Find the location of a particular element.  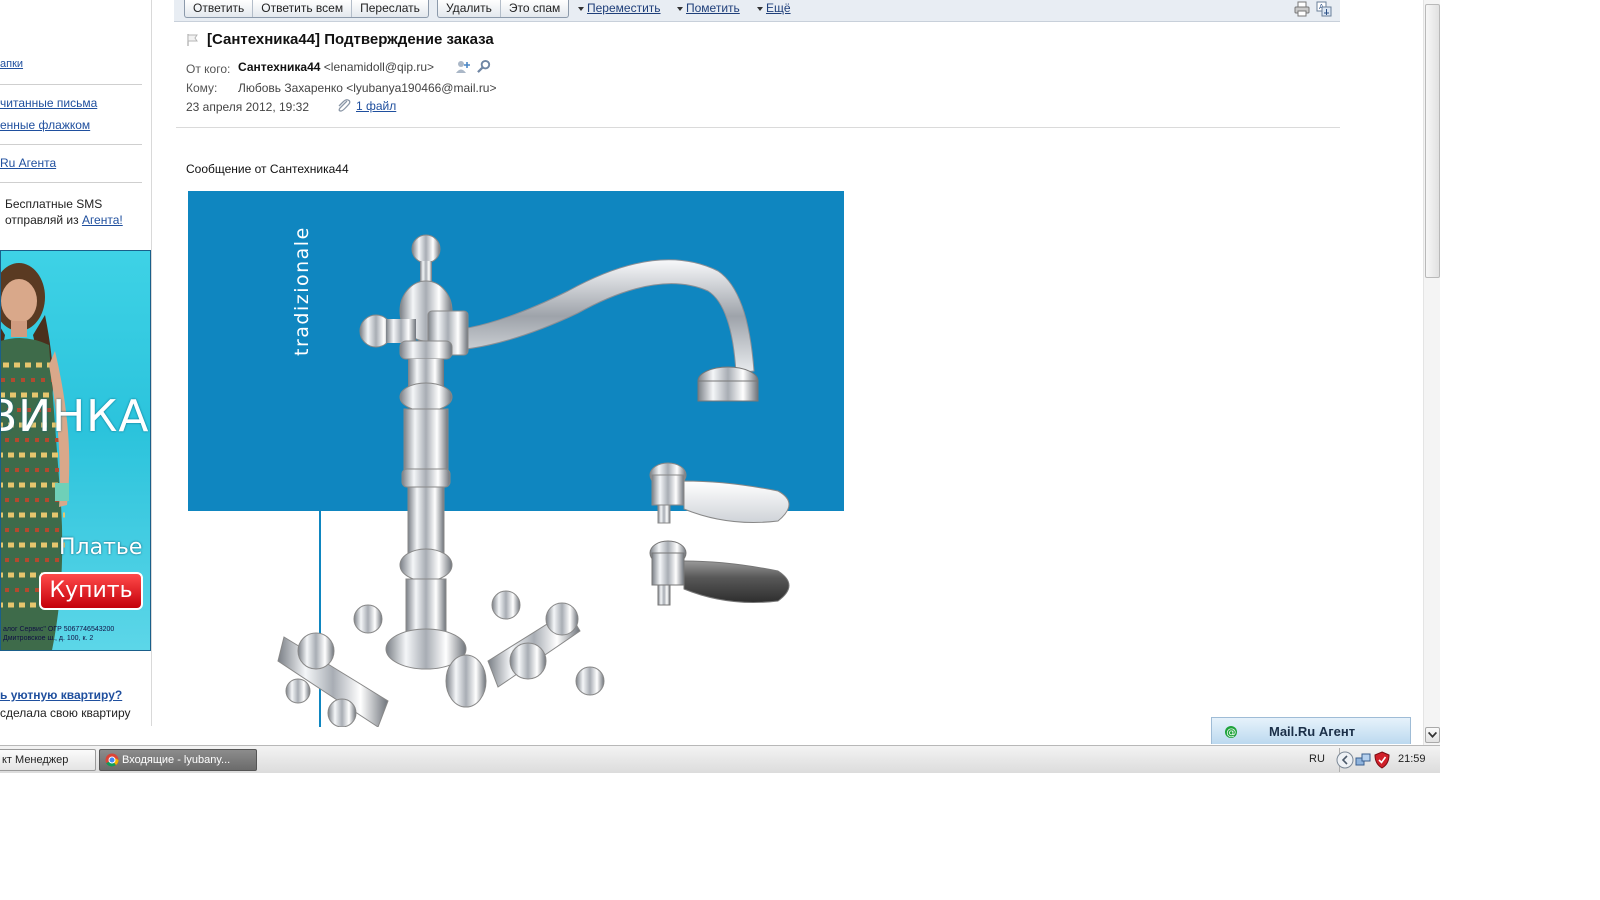

reply-all-button: Ответить всем is located at coordinates (303, 8).